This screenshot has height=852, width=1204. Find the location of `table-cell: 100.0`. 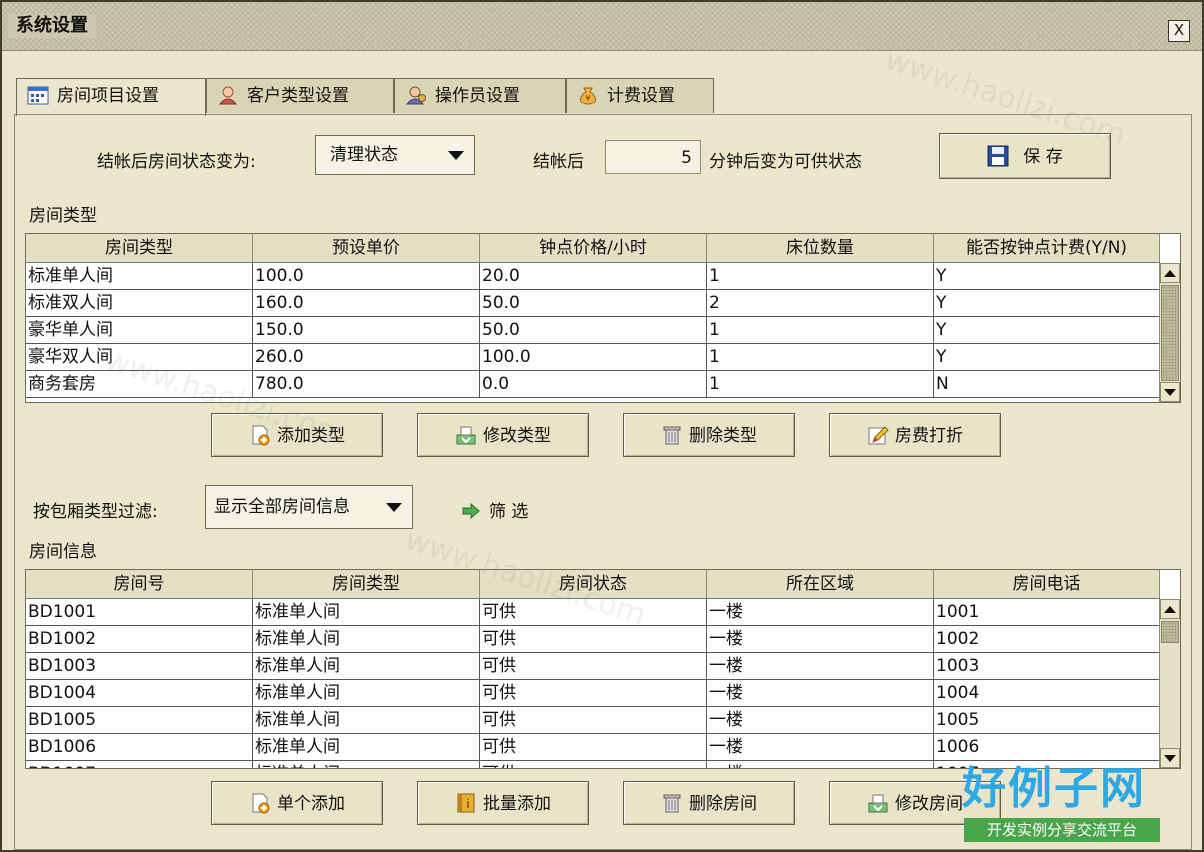

table-cell: 100.0 is located at coordinates (593, 357).